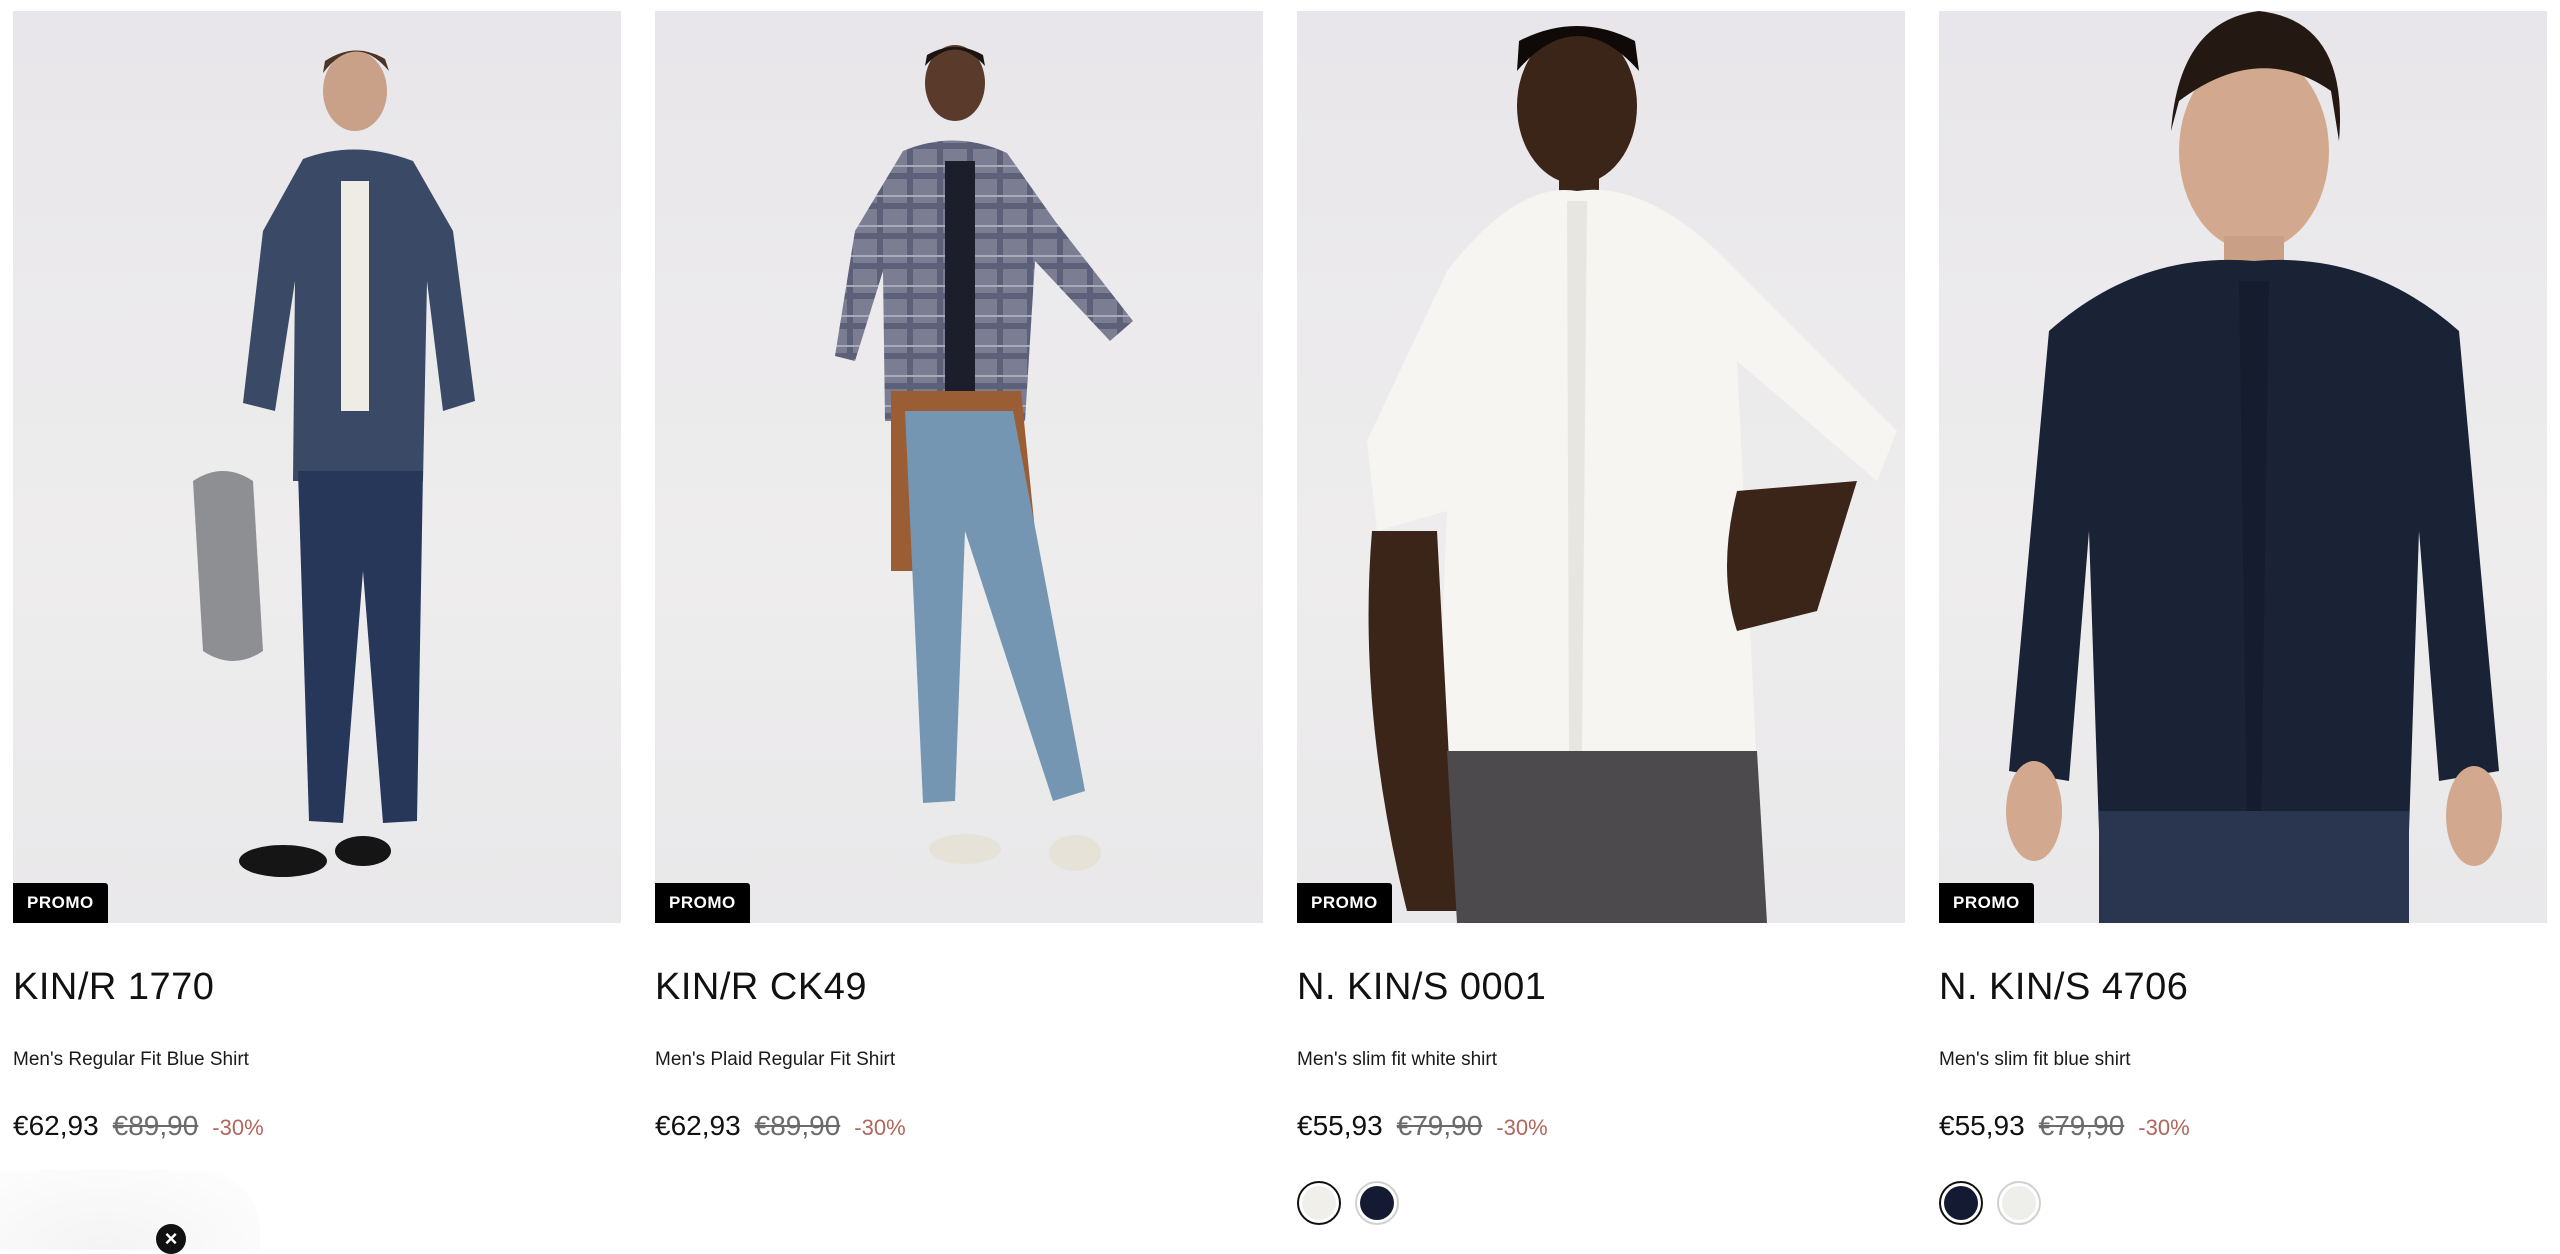  Describe the element at coordinates (171, 1239) in the screenshot. I see `close-icon: ×` at that location.